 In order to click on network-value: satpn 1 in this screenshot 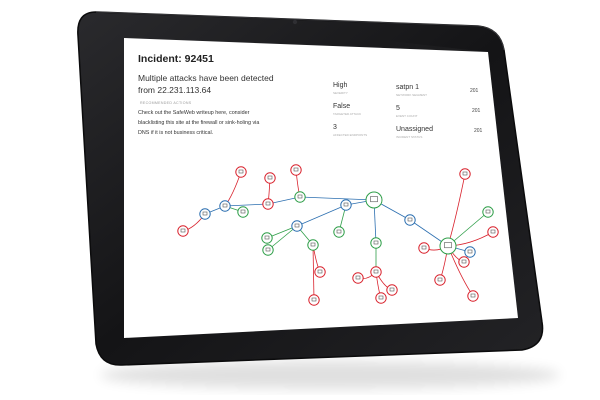, I will do `click(407, 87)`.